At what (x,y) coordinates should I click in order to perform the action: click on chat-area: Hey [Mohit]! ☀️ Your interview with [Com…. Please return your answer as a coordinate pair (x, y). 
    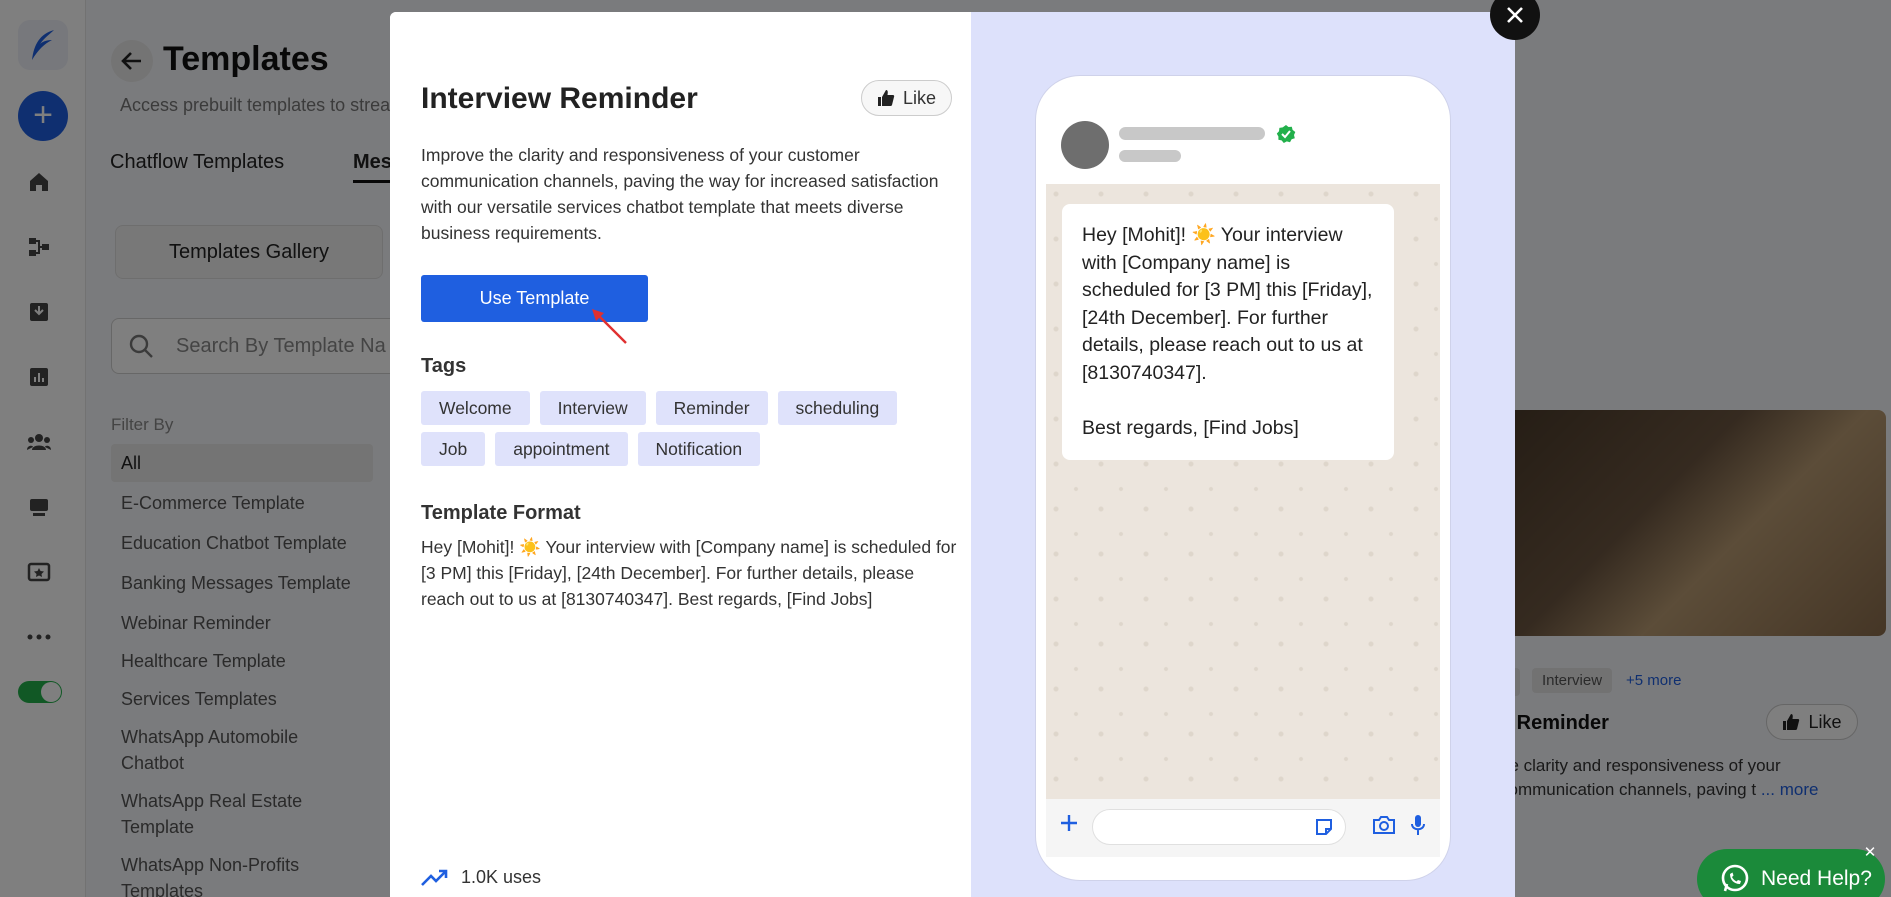
    Looking at the image, I should click on (1243, 491).